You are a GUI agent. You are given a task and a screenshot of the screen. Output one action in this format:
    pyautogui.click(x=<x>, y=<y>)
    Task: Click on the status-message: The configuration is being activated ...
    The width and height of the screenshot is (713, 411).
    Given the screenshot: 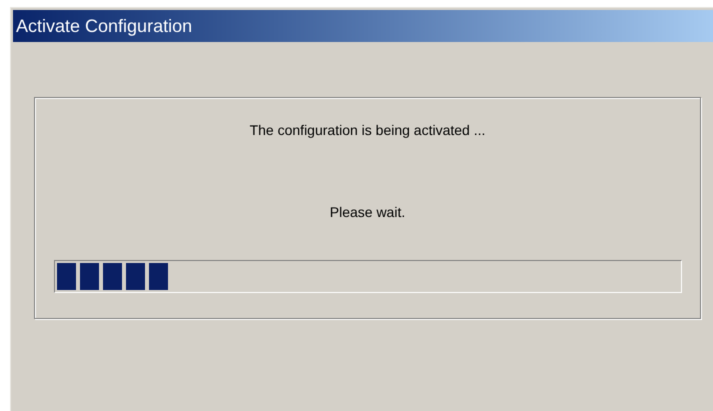 What is the action you would take?
    pyautogui.click(x=368, y=130)
    